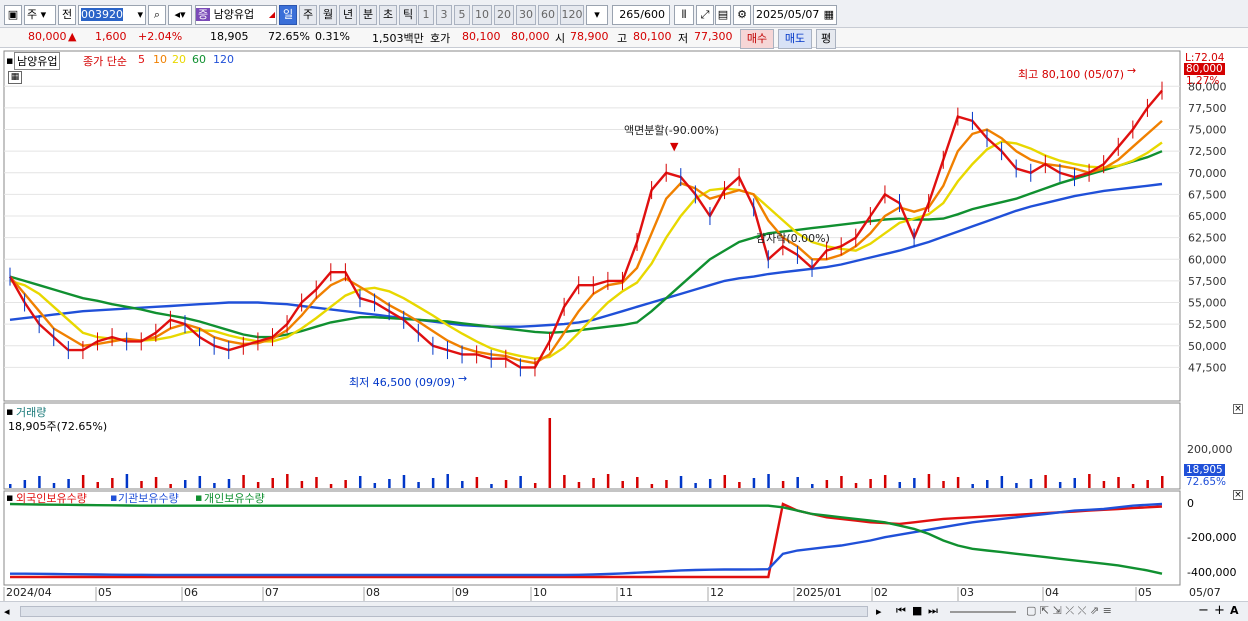 The height and width of the screenshot is (621, 1248). Describe the element at coordinates (13, 15) in the screenshot. I see `window-menu-icon: ▣` at that location.